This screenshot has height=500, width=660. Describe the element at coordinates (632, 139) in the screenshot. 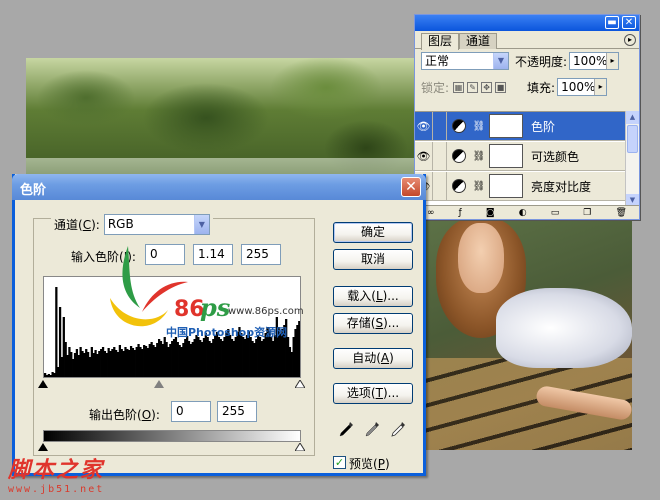

I see `scroll-thumb` at that location.